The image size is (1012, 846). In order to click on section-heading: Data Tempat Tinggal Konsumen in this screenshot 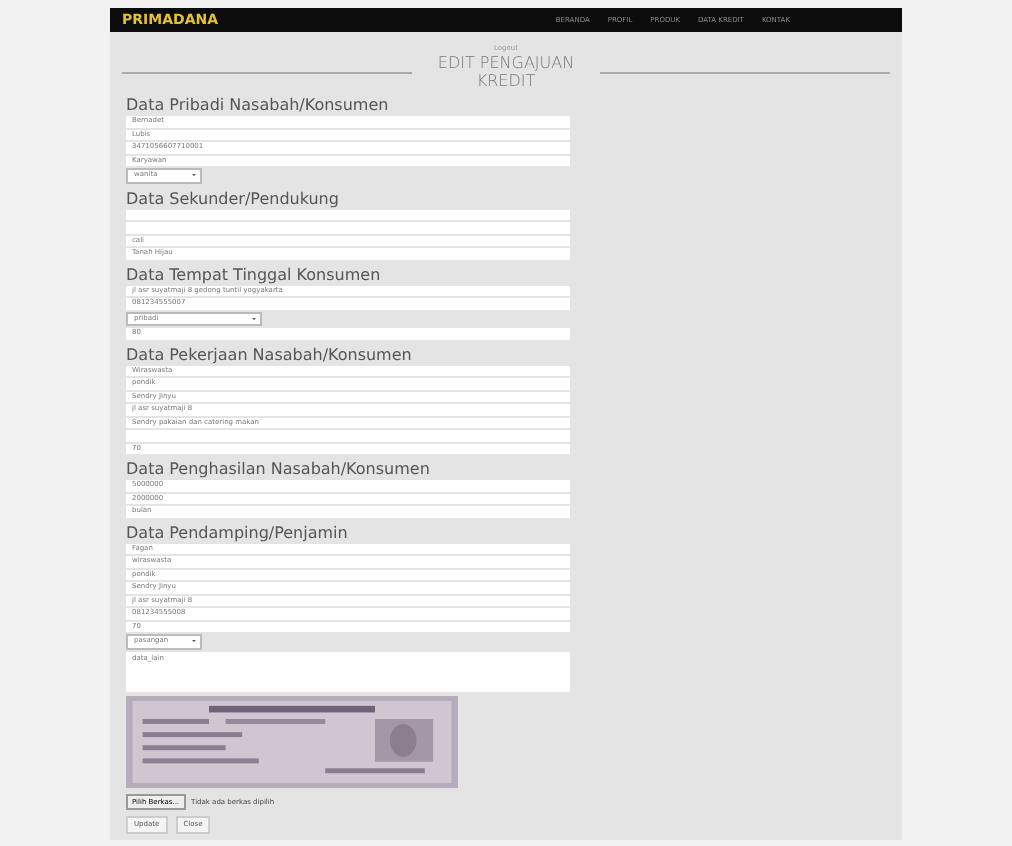, I will do `click(254, 274)`.